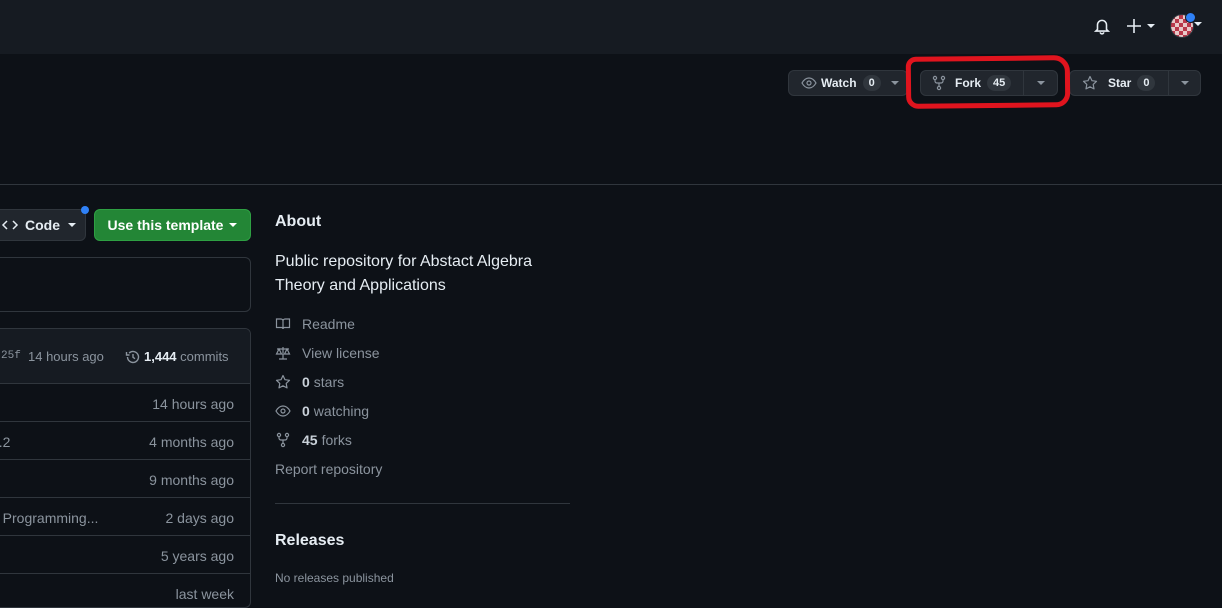 The image size is (1222, 608). What do you see at coordinates (306, 382) in the screenshot?
I see `stars-count: 0` at bounding box center [306, 382].